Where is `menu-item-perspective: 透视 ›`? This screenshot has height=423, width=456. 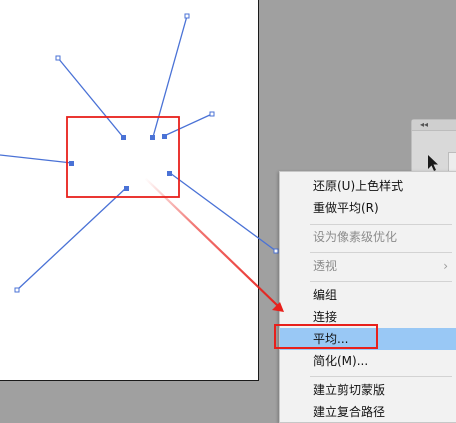
menu-item-perspective: 透视 › is located at coordinates (368, 266).